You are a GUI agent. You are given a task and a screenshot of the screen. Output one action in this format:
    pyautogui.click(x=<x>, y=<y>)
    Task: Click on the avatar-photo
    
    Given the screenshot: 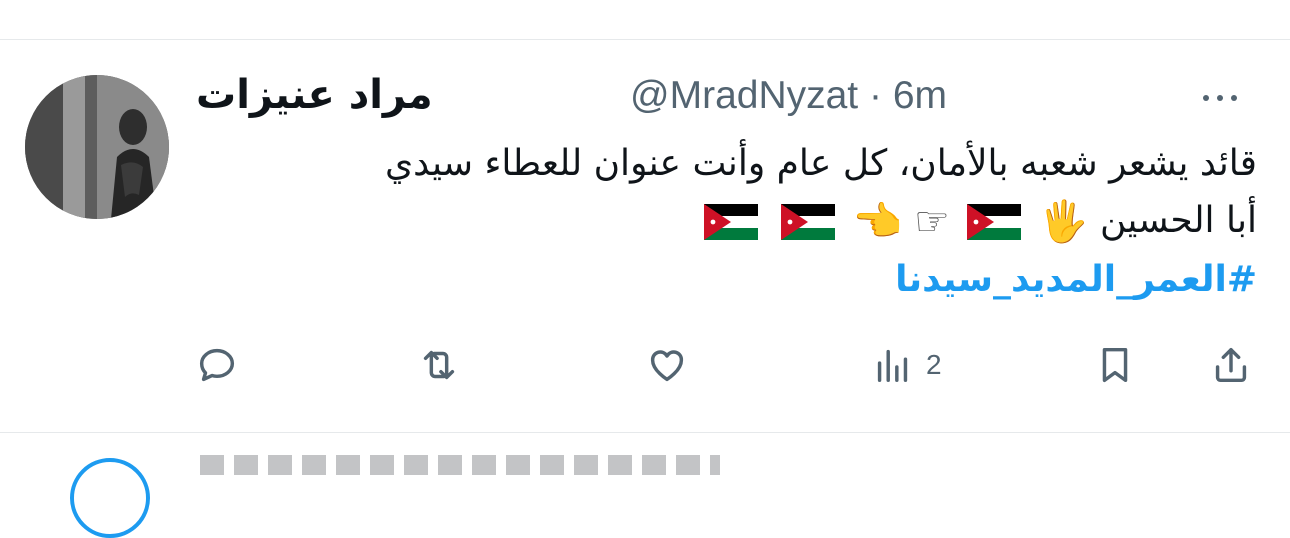 What is the action you would take?
    pyautogui.click(x=97, y=147)
    